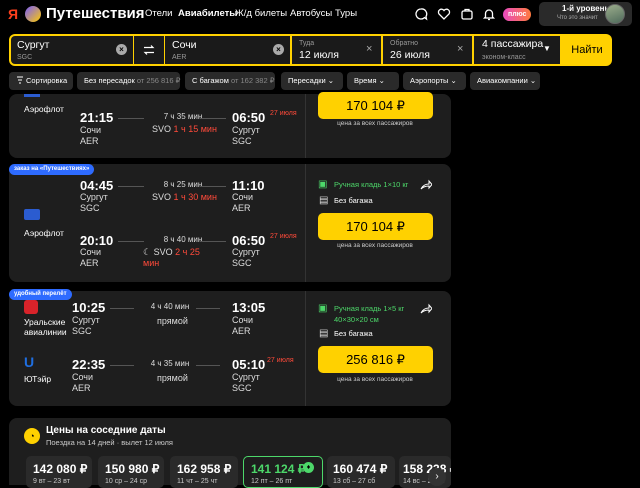 The image size is (640, 488). What do you see at coordinates (248, 185) in the screenshot?
I see `arr-time: 11:10` at bounding box center [248, 185].